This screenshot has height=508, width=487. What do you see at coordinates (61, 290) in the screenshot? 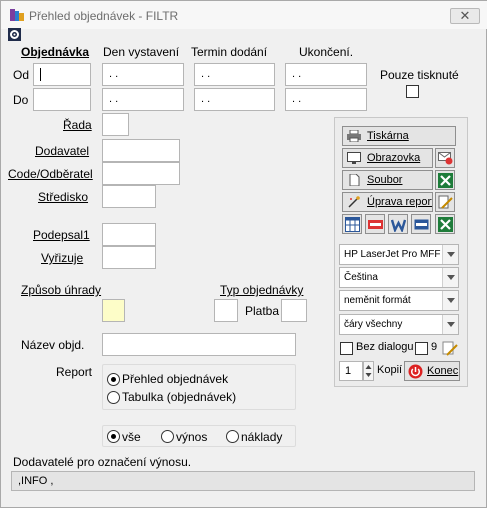
I see `zpusob-uhrady-label: Způsob úhrady` at bounding box center [61, 290].